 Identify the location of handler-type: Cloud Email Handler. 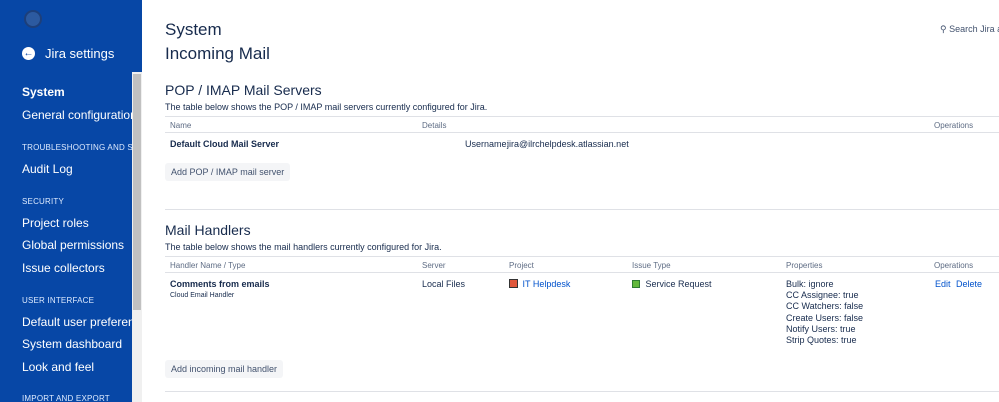
(202, 295).